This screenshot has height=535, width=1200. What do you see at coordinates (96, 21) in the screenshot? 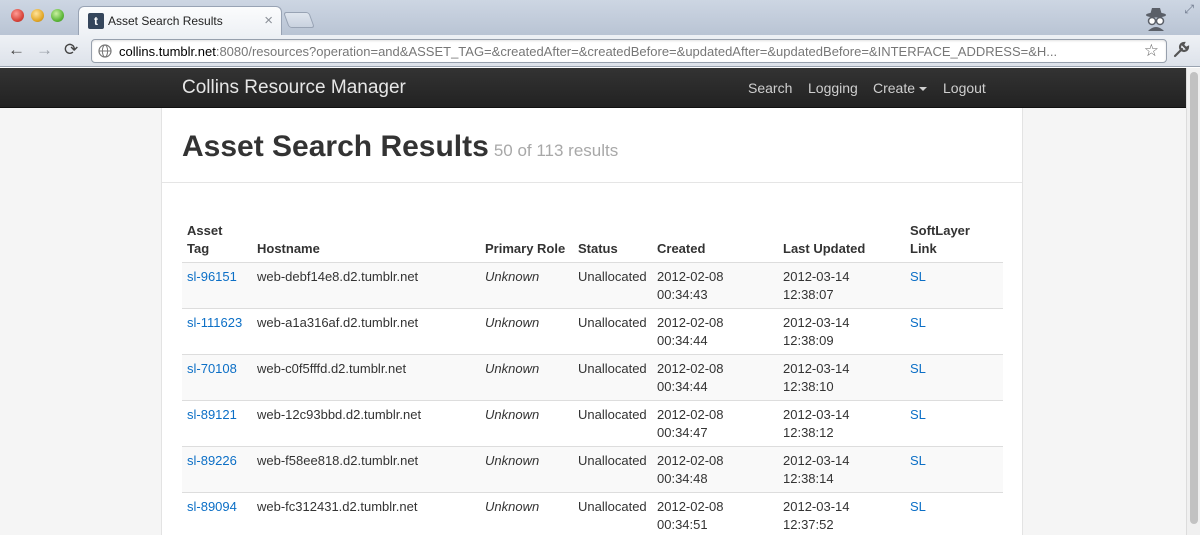
I see `tumblr-favicon-icon: t` at bounding box center [96, 21].